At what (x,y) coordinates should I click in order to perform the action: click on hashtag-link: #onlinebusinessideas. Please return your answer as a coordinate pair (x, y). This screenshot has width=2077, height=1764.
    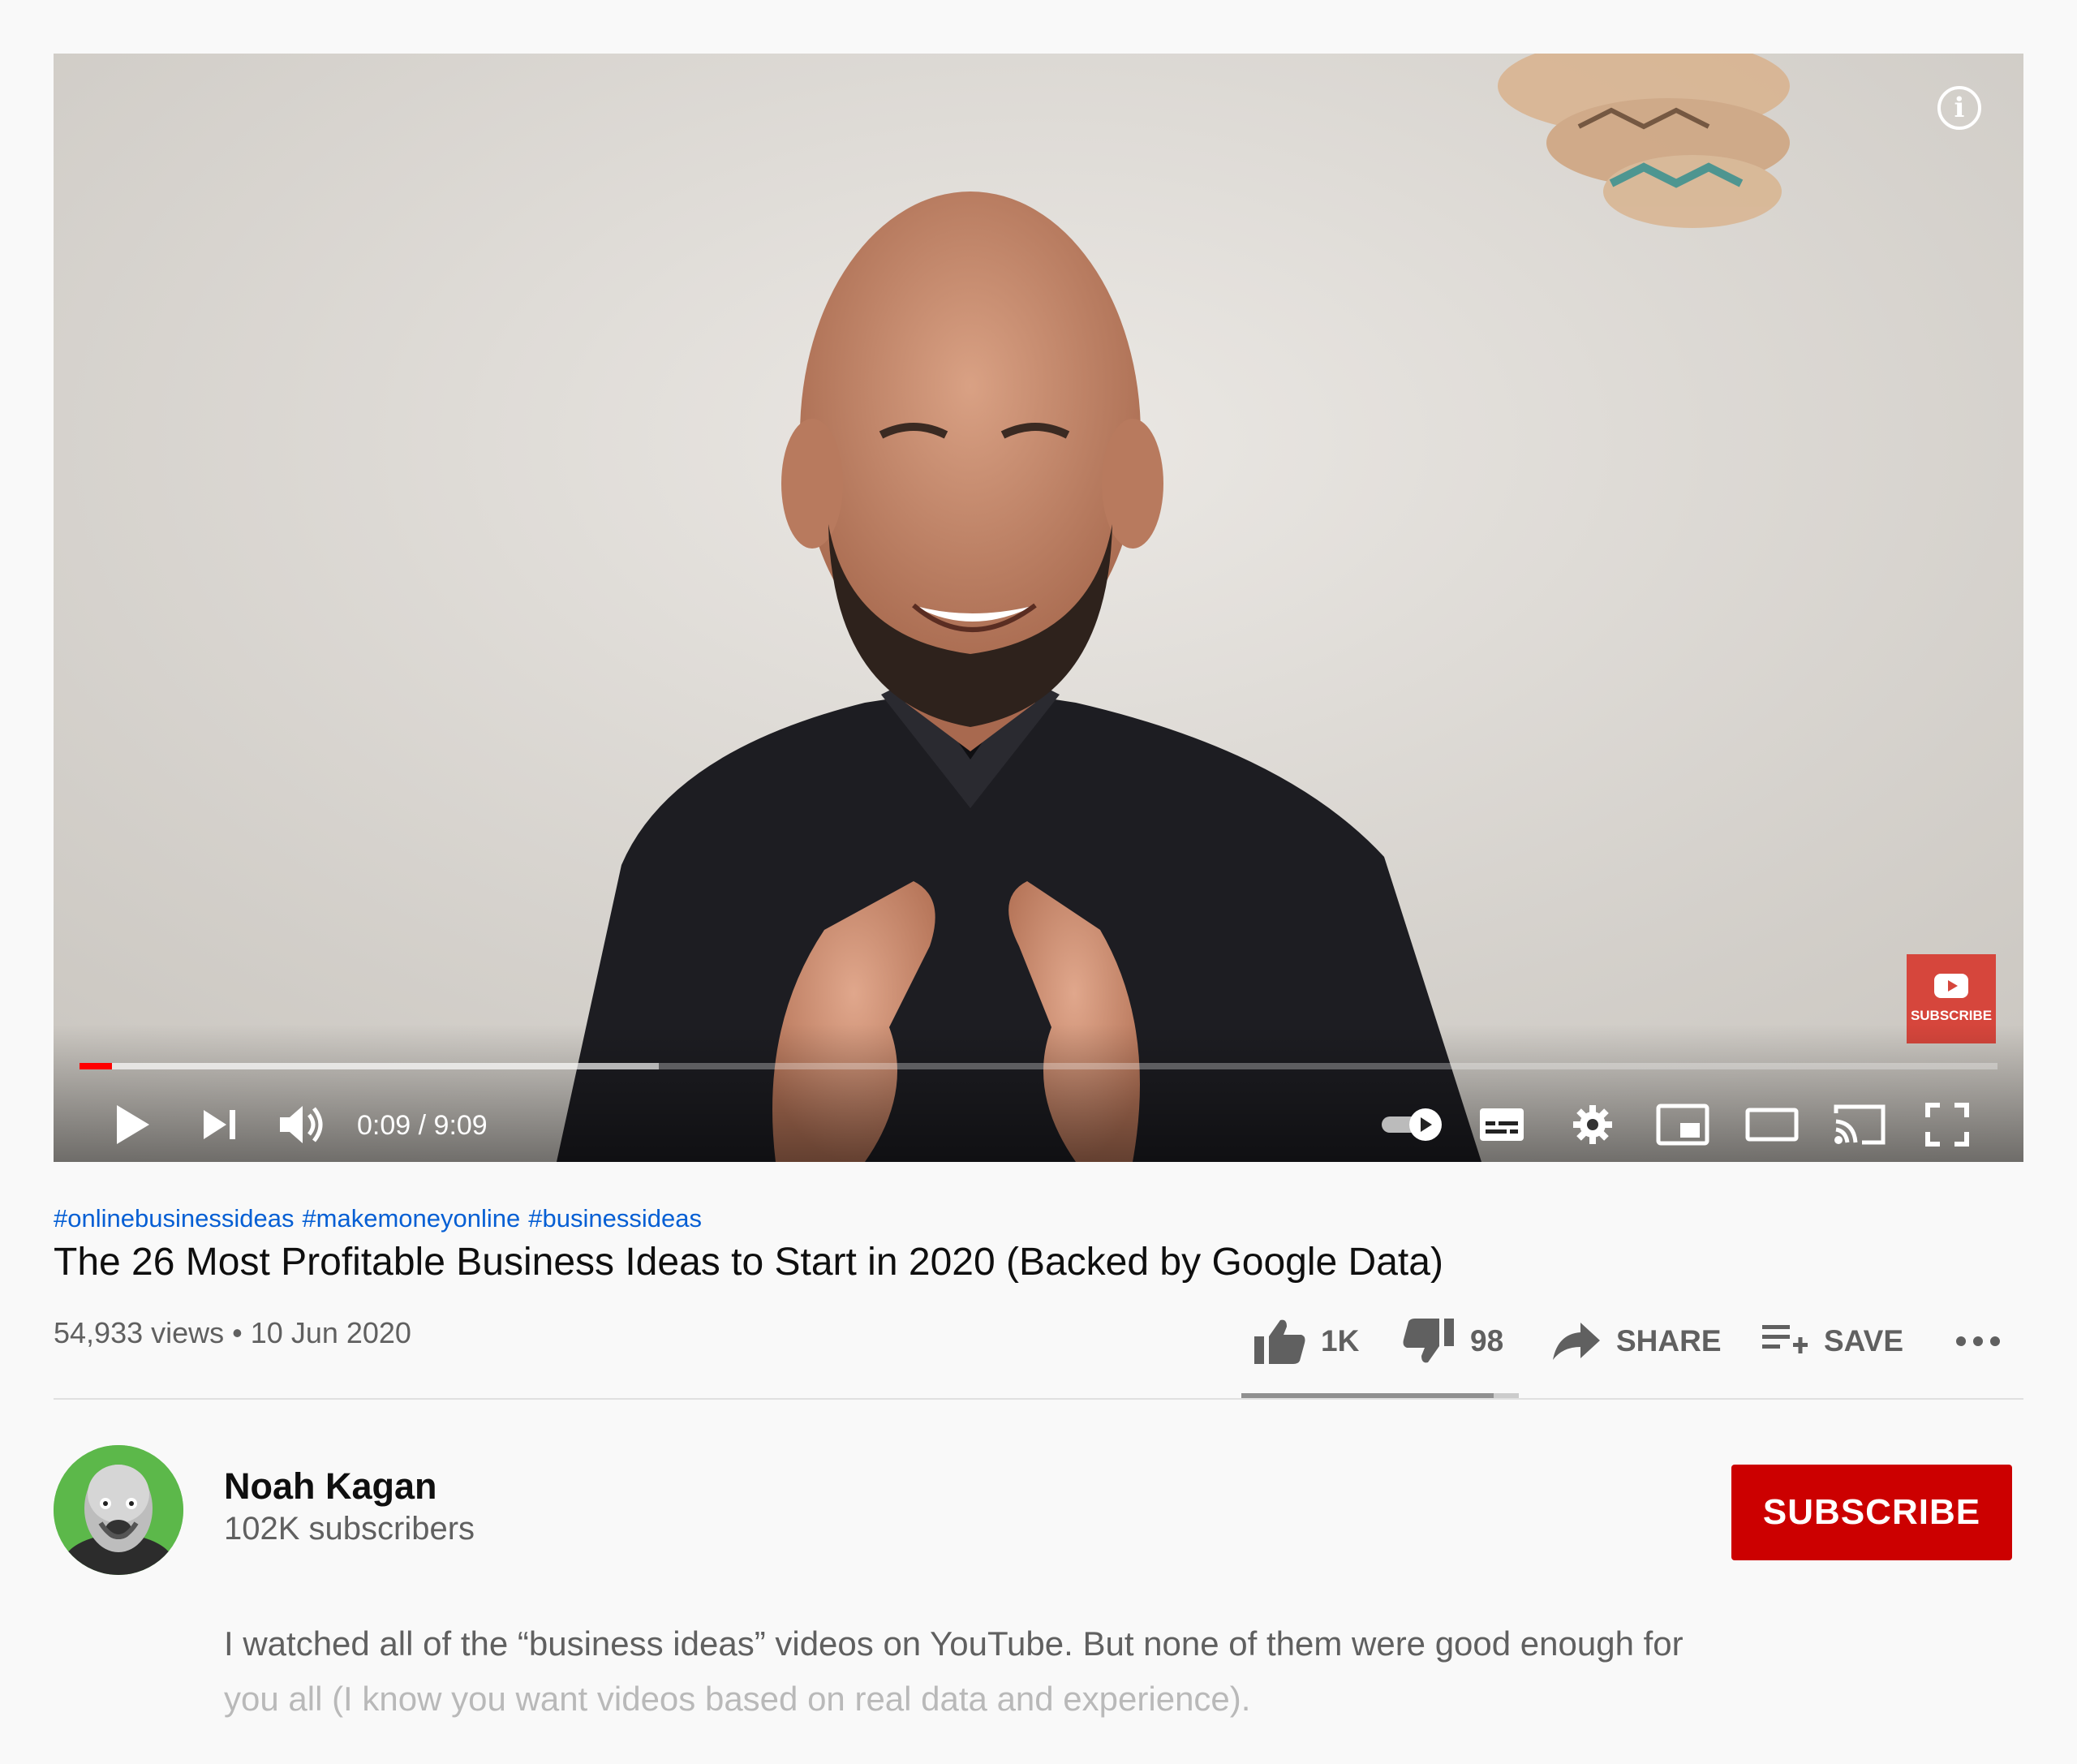
    Looking at the image, I should click on (174, 1218).